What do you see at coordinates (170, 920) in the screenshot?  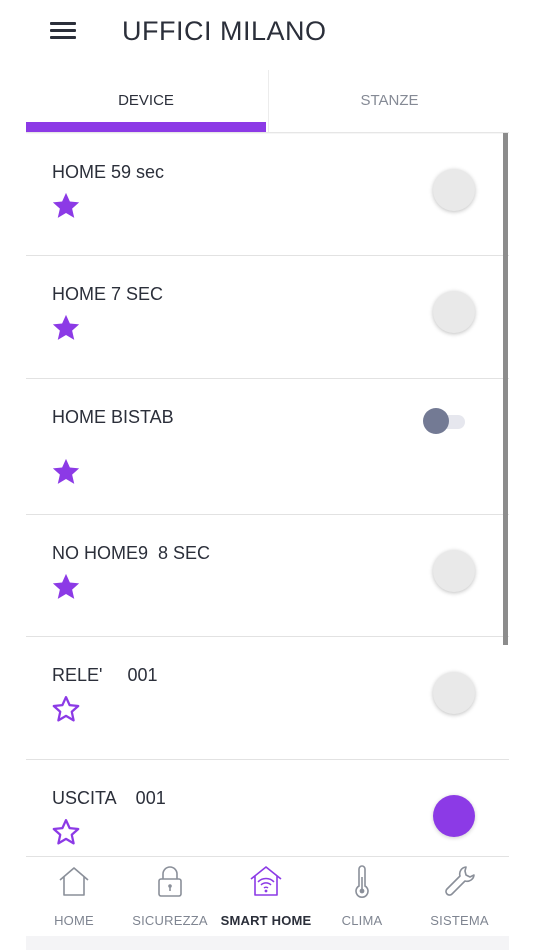 I see `nav-label: SICUREZZA` at bounding box center [170, 920].